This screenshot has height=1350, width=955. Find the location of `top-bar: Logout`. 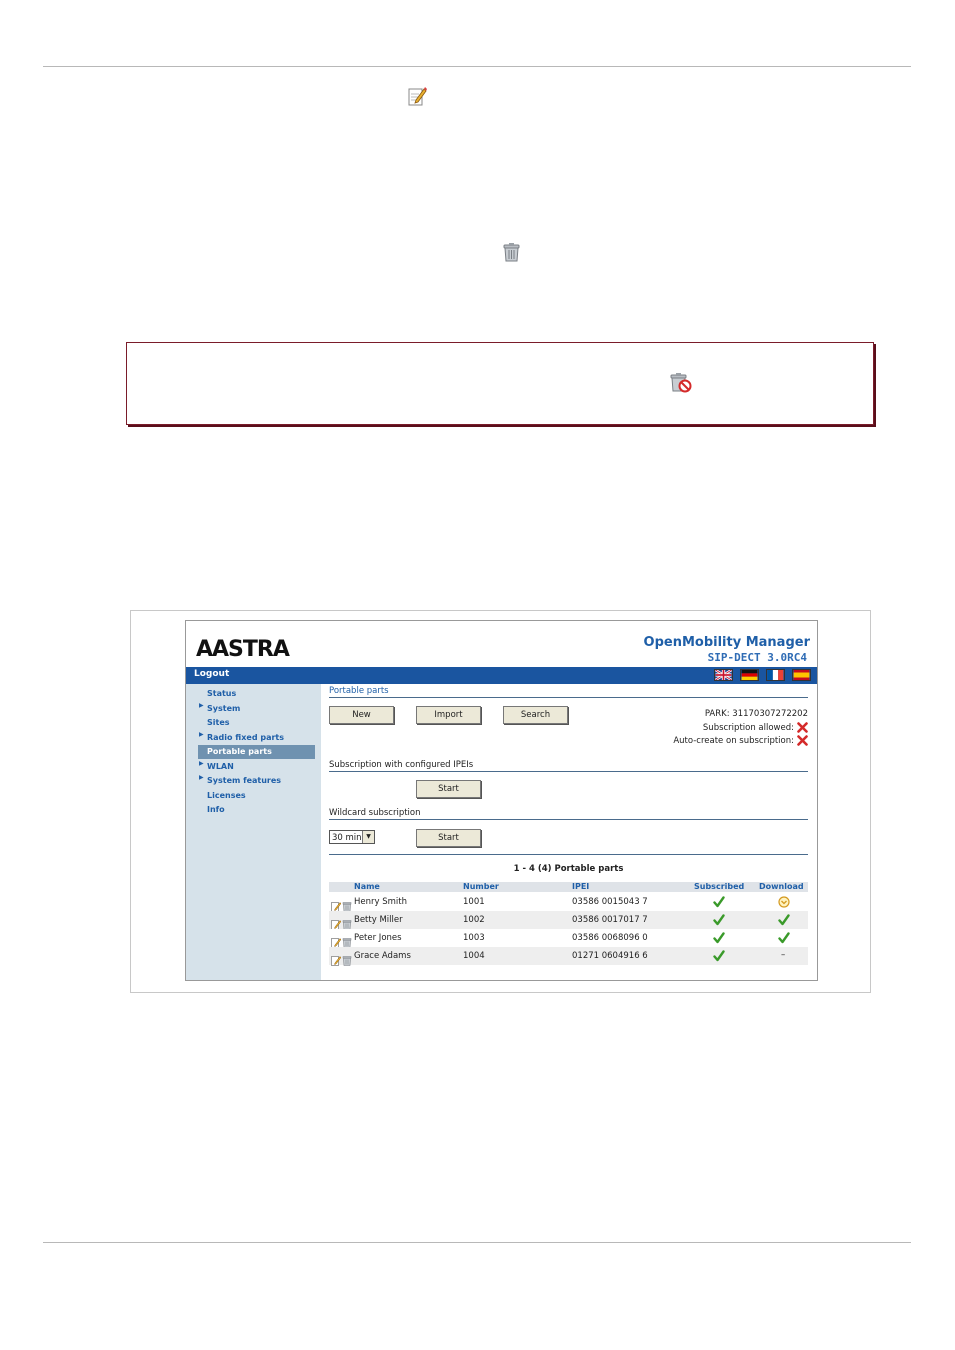

top-bar: Logout is located at coordinates (501, 675).